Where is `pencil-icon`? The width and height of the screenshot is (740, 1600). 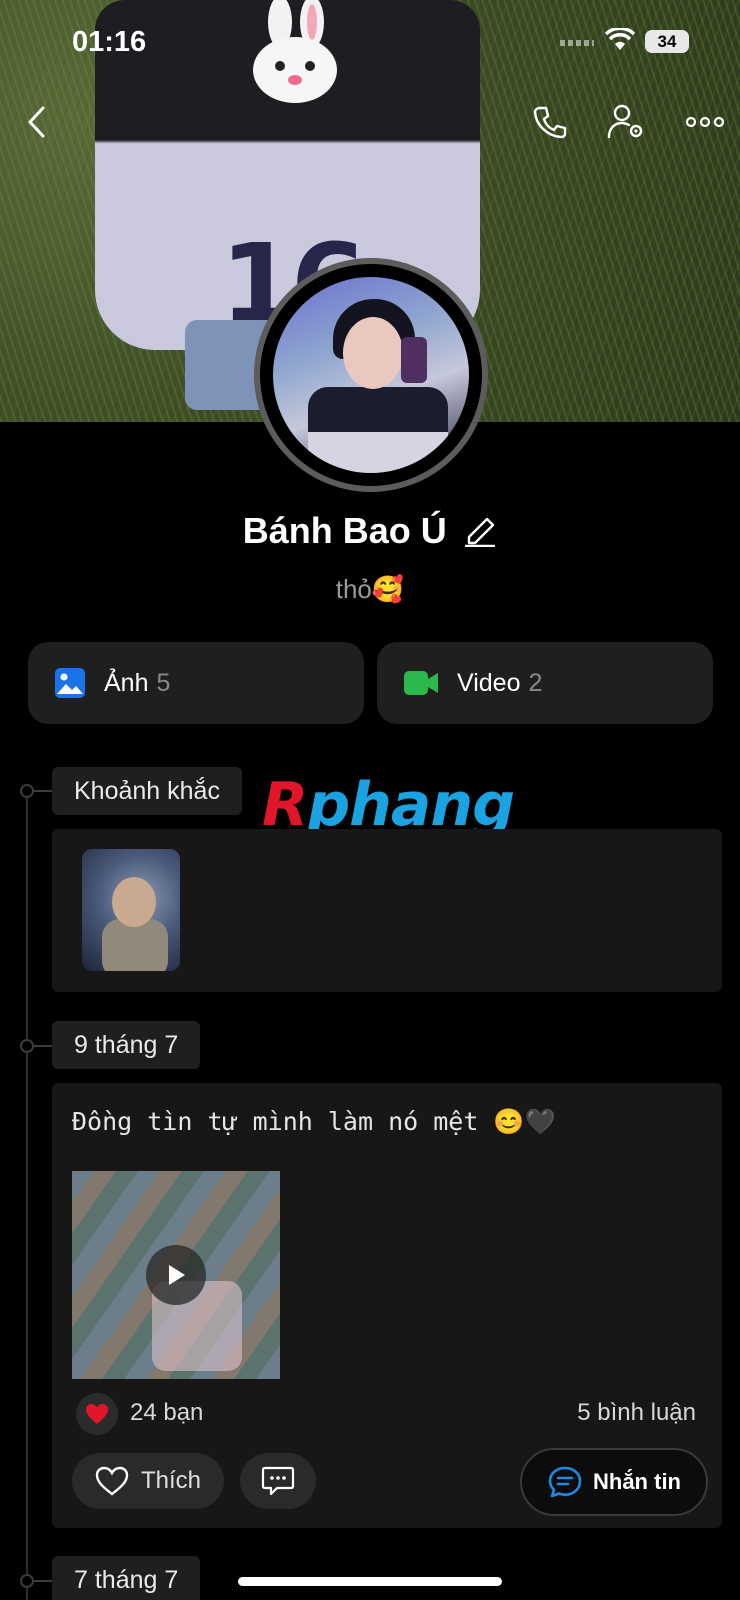 pencil-icon is located at coordinates (480, 532).